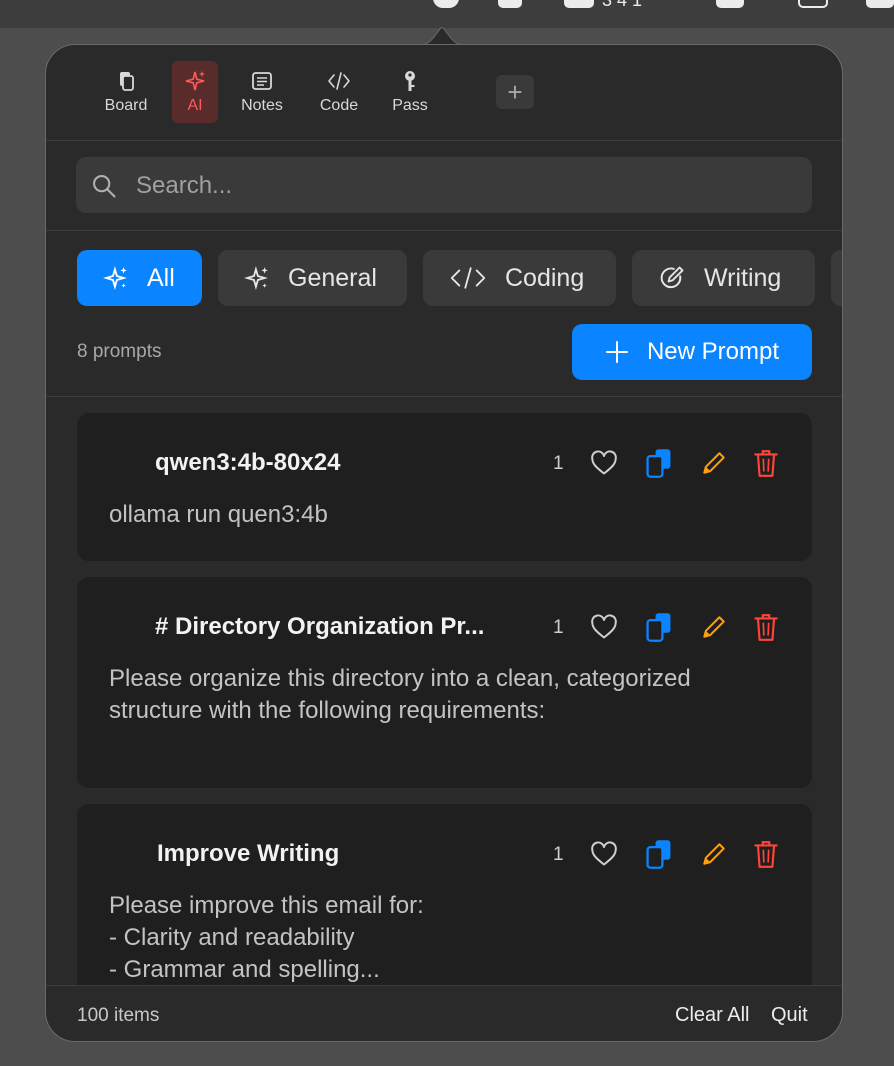 This screenshot has height=1066, width=894. I want to click on tab-bar: Board AI Notes Code Pass +, so click(444, 93).